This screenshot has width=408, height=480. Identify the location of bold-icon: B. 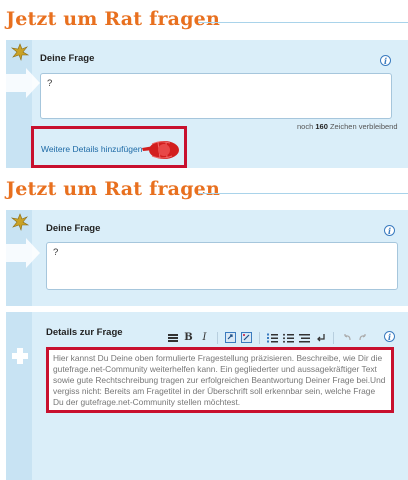
(188, 337).